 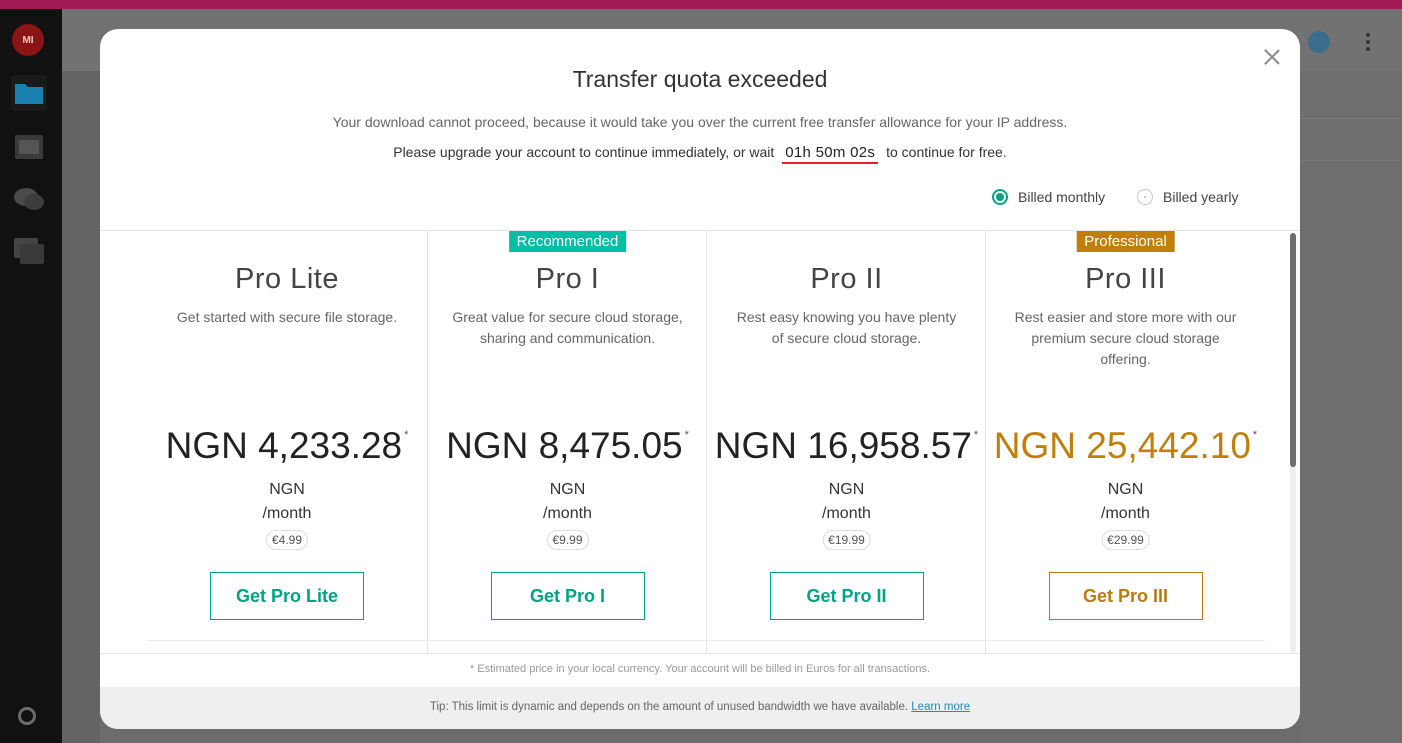 I want to click on billed-yearly-option: Billed yearly, so click(x=1187, y=197).